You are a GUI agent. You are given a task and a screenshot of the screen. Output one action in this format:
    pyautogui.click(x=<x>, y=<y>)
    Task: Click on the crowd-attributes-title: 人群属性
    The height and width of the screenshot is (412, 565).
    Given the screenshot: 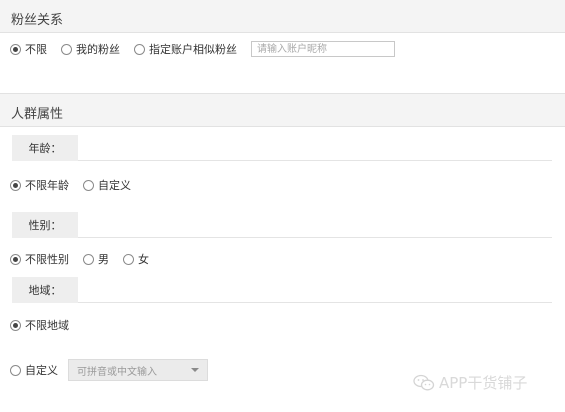 What is the action you would take?
    pyautogui.click(x=37, y=114)
    